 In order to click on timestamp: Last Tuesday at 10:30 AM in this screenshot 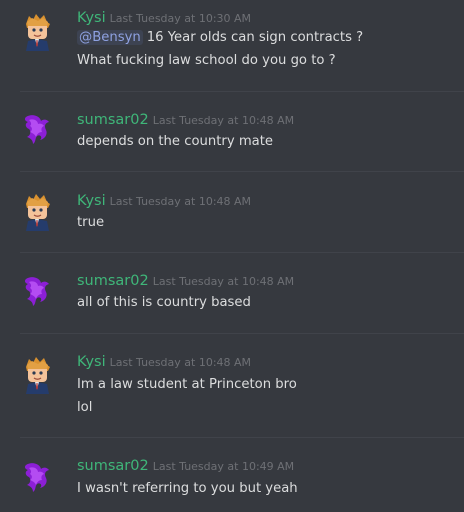, I will do `click(180, 18)`.